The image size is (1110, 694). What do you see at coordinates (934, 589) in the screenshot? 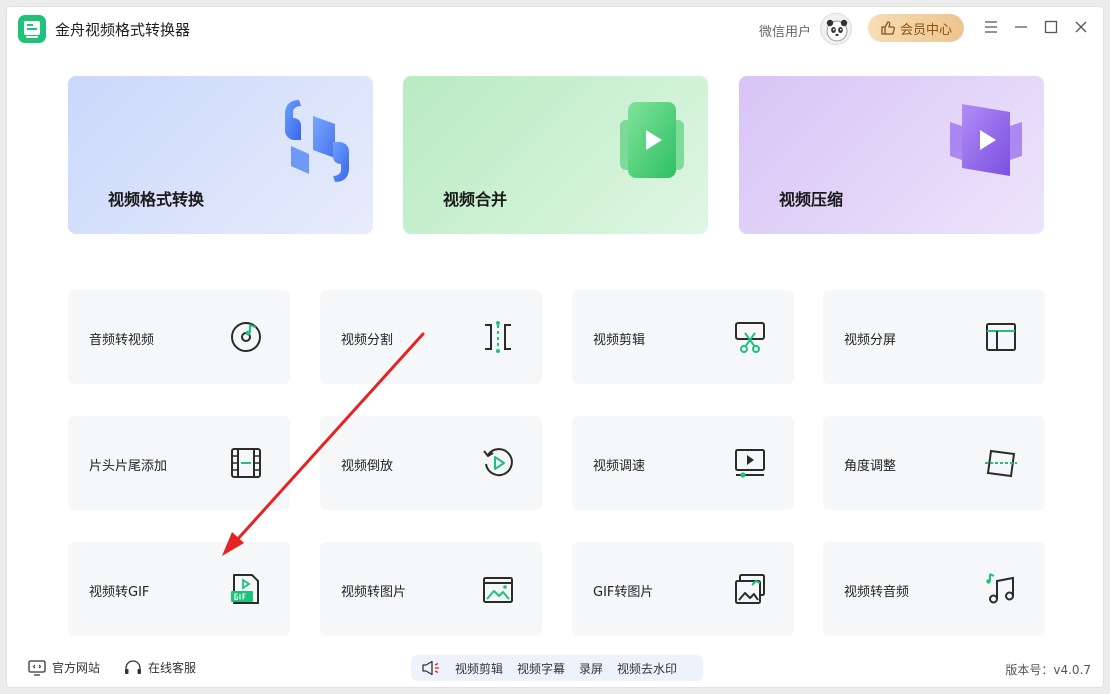
I see `tool-video-to-audio: 视频转音频` at bounding box center [934, 589].